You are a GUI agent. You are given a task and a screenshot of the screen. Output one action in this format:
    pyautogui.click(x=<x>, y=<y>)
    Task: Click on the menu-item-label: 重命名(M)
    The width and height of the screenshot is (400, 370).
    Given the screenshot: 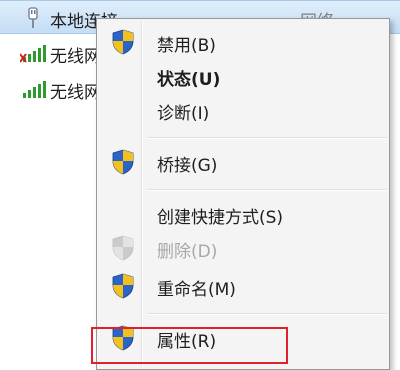 What is the action you would take?
    pyautogui.click(x=196, y=290)
    